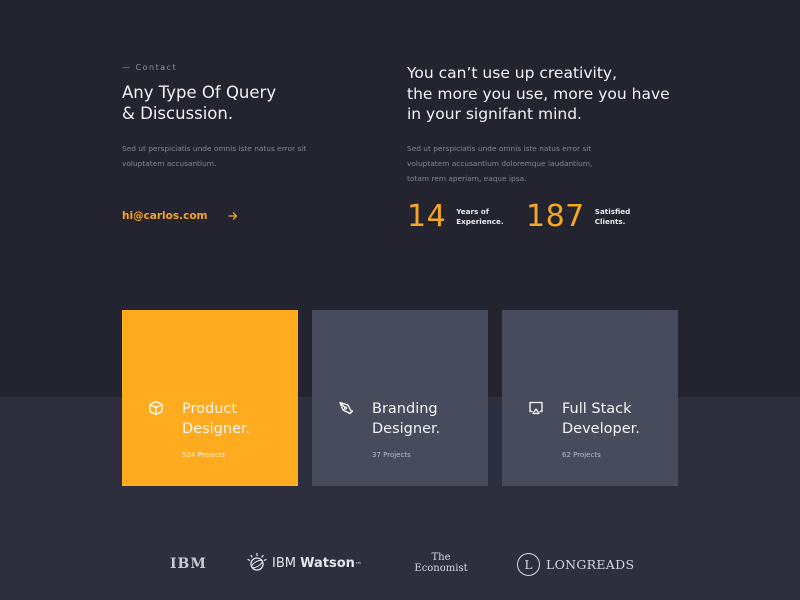 The height and width of the screenshot is (600, 800). I want to click on stat-value: 14, so click(427, 216).